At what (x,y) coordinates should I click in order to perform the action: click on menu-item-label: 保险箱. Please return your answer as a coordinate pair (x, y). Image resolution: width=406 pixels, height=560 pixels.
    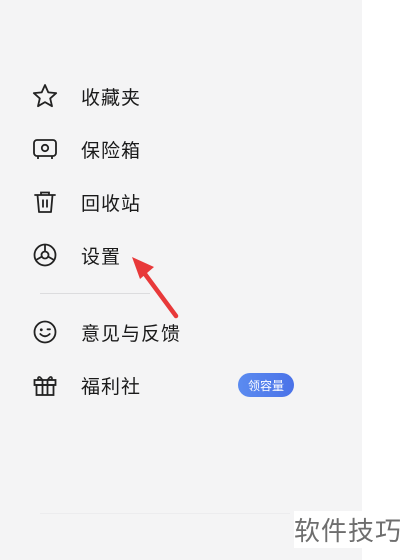
    Looking at the image, I should click on (111, 150).